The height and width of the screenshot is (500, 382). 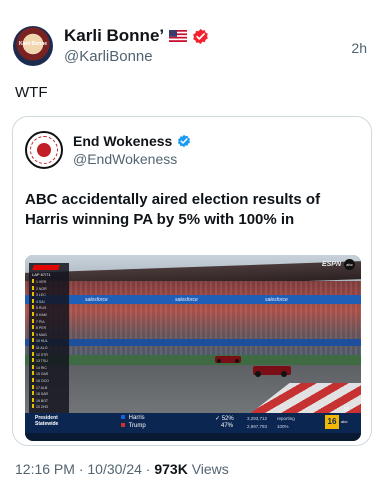 I want to click on driver-code: 3 LEC, so click(x=41, y=295).